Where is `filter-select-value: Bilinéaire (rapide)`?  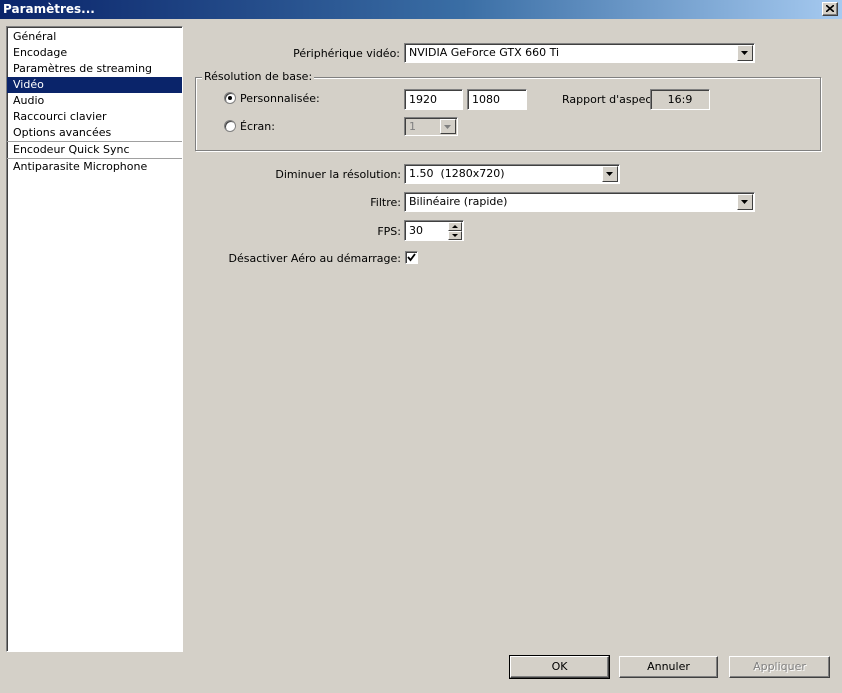 filter-select-value: Bilinéaire (rapide) is located at coordinates (458, 201).